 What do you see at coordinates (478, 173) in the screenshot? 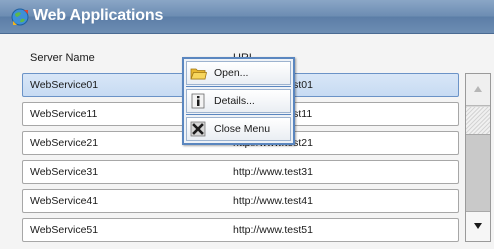
I see `scroll-track` at bounding box center [478, 173].